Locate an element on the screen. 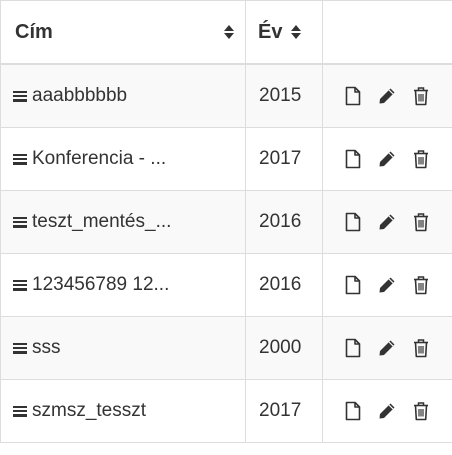 This screenshot has width=452, height=455. row-title: szmsz_tesszt is located at coordinates (89, 410).